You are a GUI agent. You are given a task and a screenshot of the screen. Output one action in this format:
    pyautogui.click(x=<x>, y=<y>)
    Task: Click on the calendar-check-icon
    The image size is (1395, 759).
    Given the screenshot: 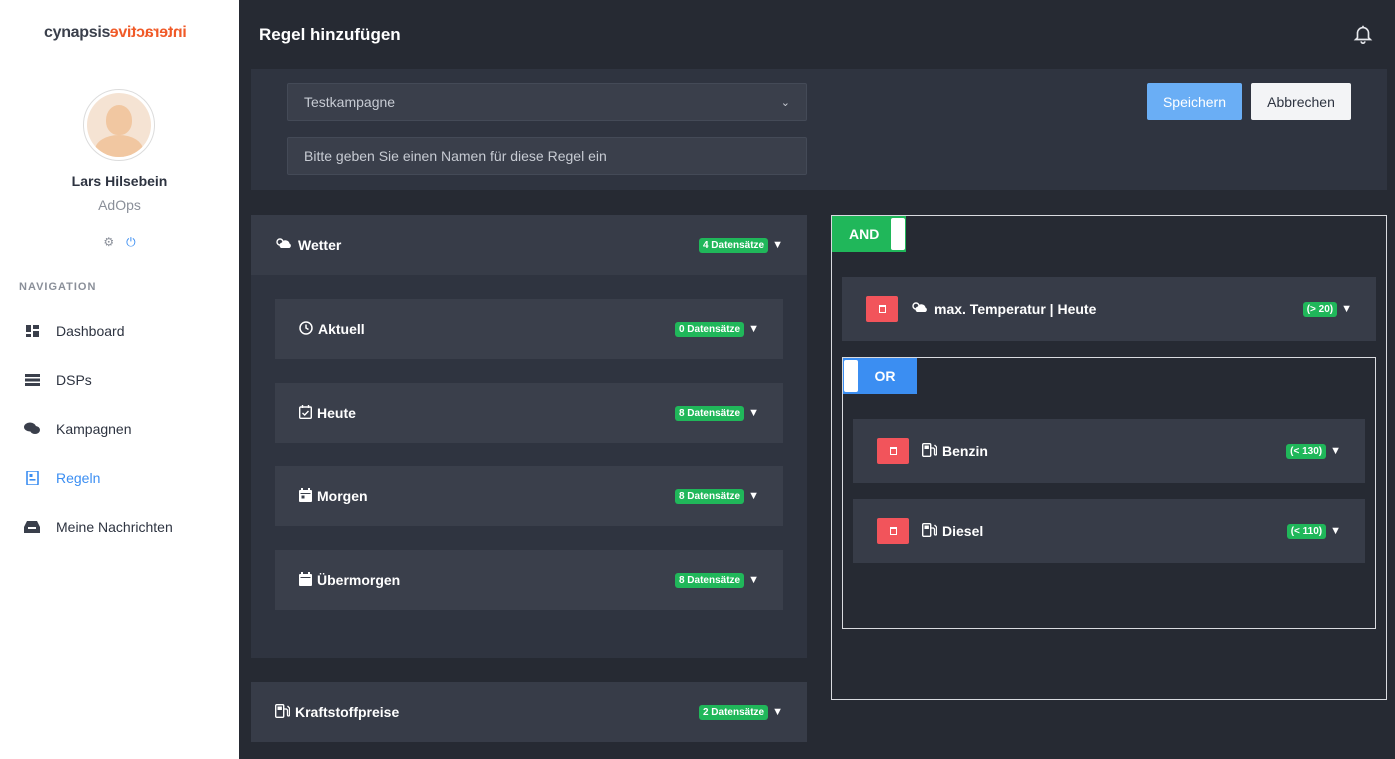 What is the action you would take?
    pyautogui.click(x=305, y=413)
    